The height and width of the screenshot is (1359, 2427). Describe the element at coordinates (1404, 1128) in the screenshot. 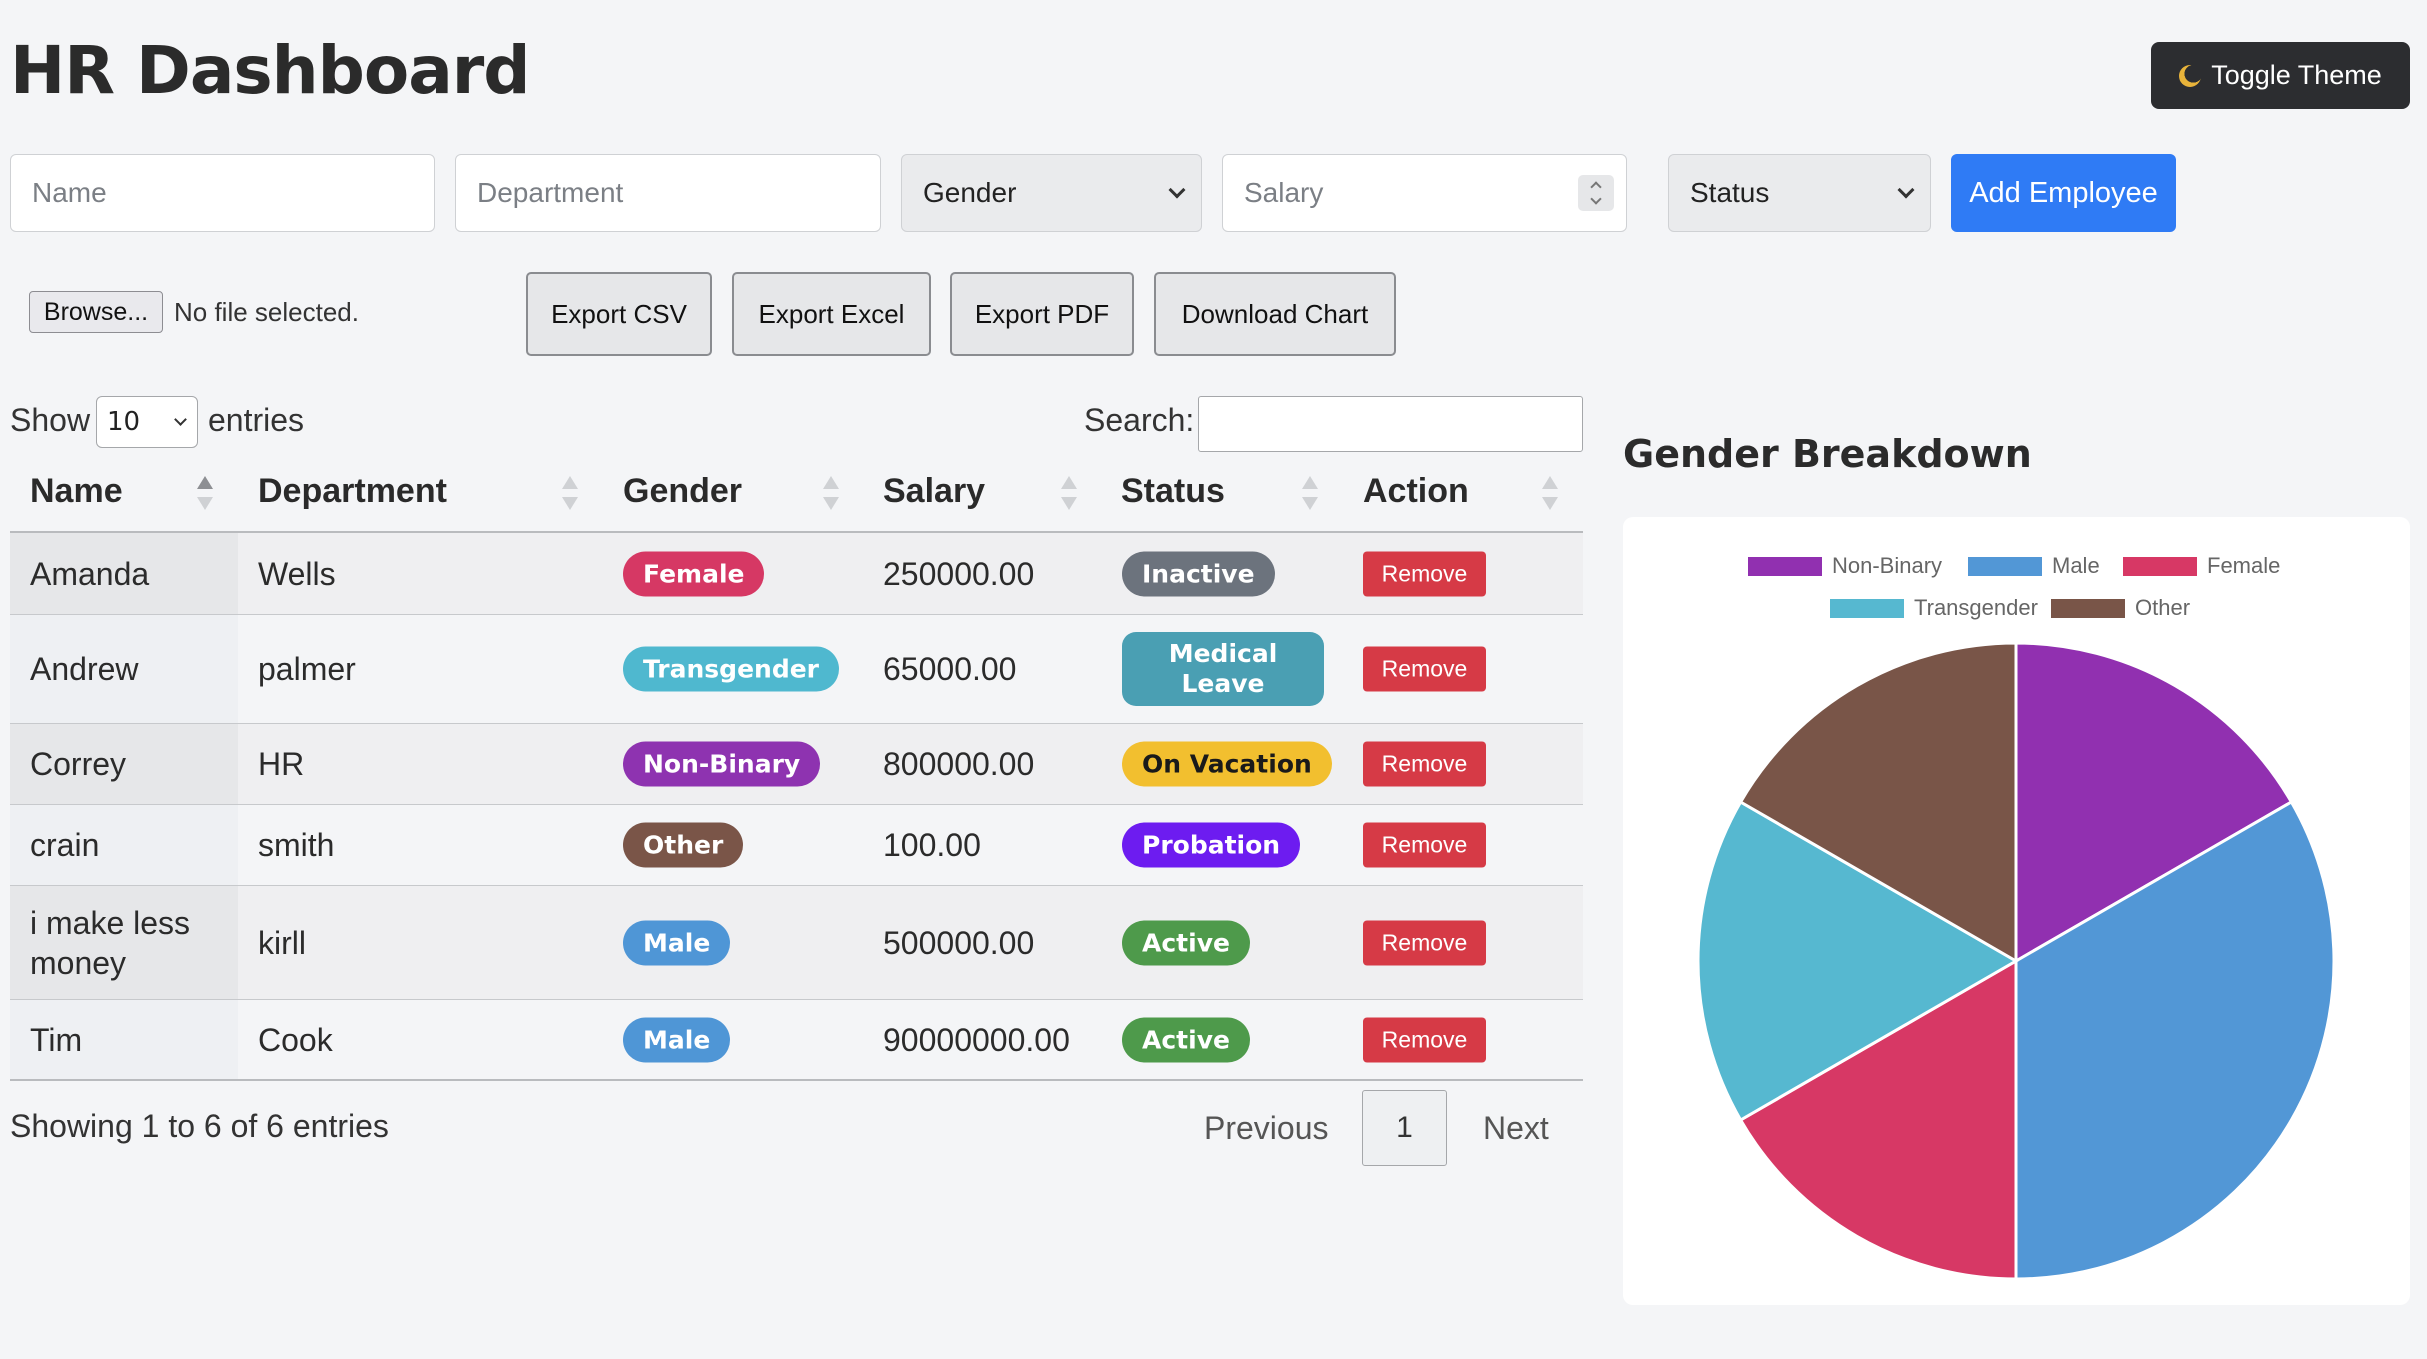

I see `page-1-button: 1` at that location.